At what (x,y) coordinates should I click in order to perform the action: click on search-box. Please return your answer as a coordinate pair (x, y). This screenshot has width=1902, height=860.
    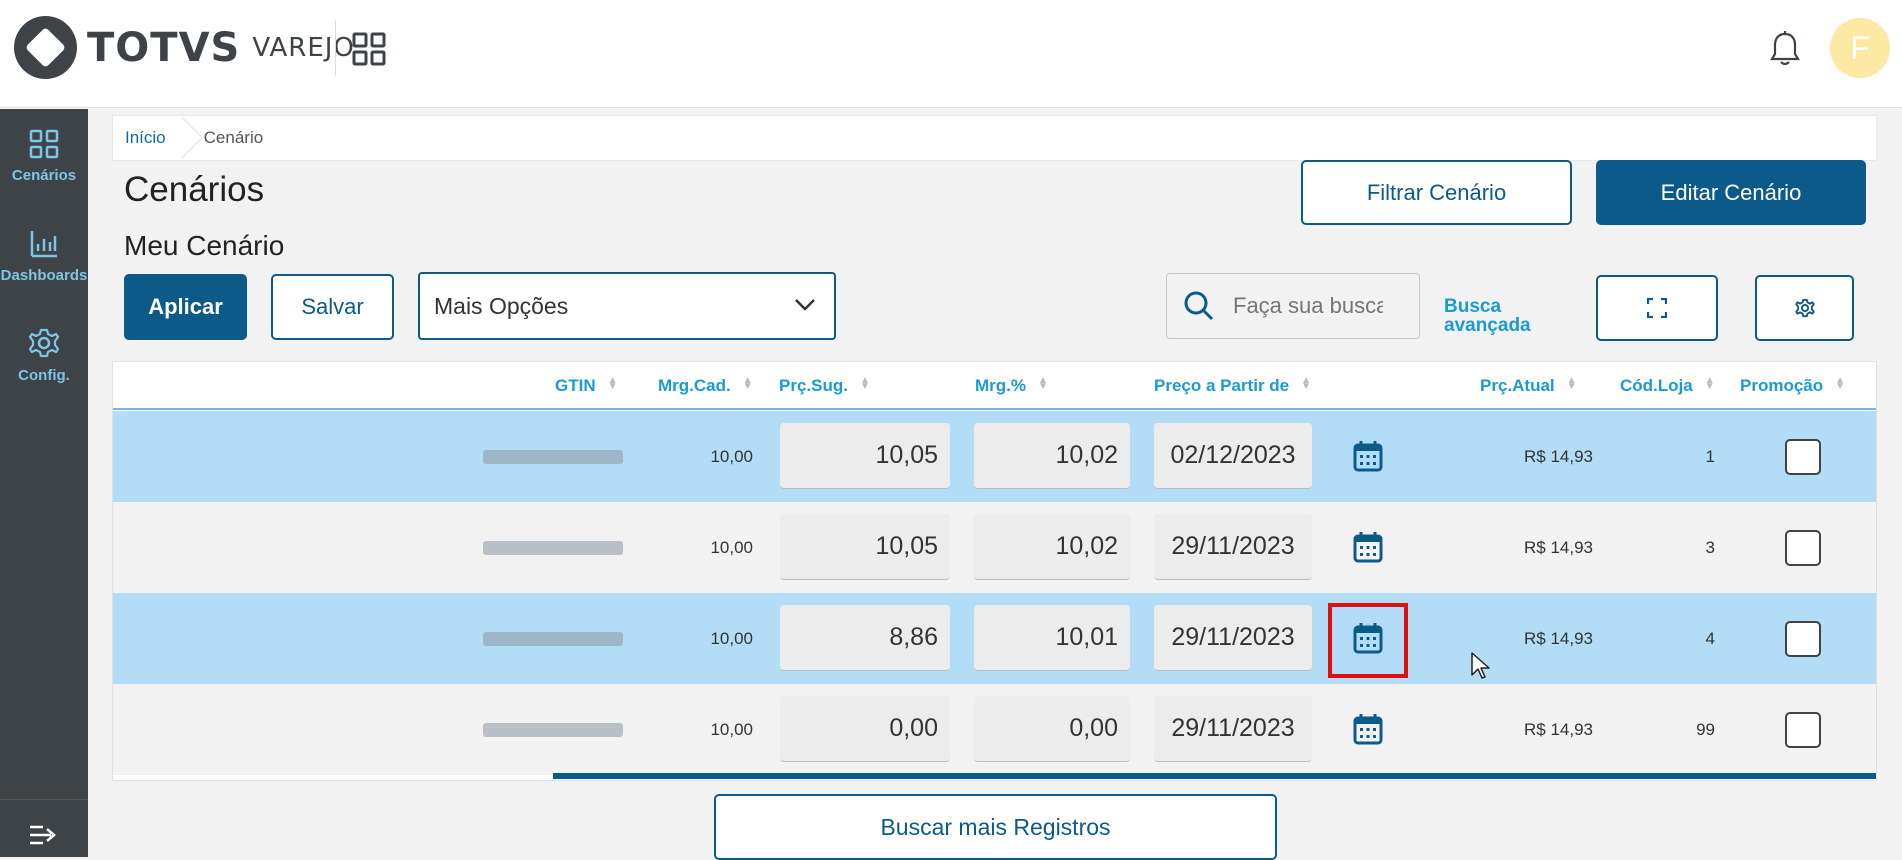
    Looking at the image, I should click on (1293, 306).